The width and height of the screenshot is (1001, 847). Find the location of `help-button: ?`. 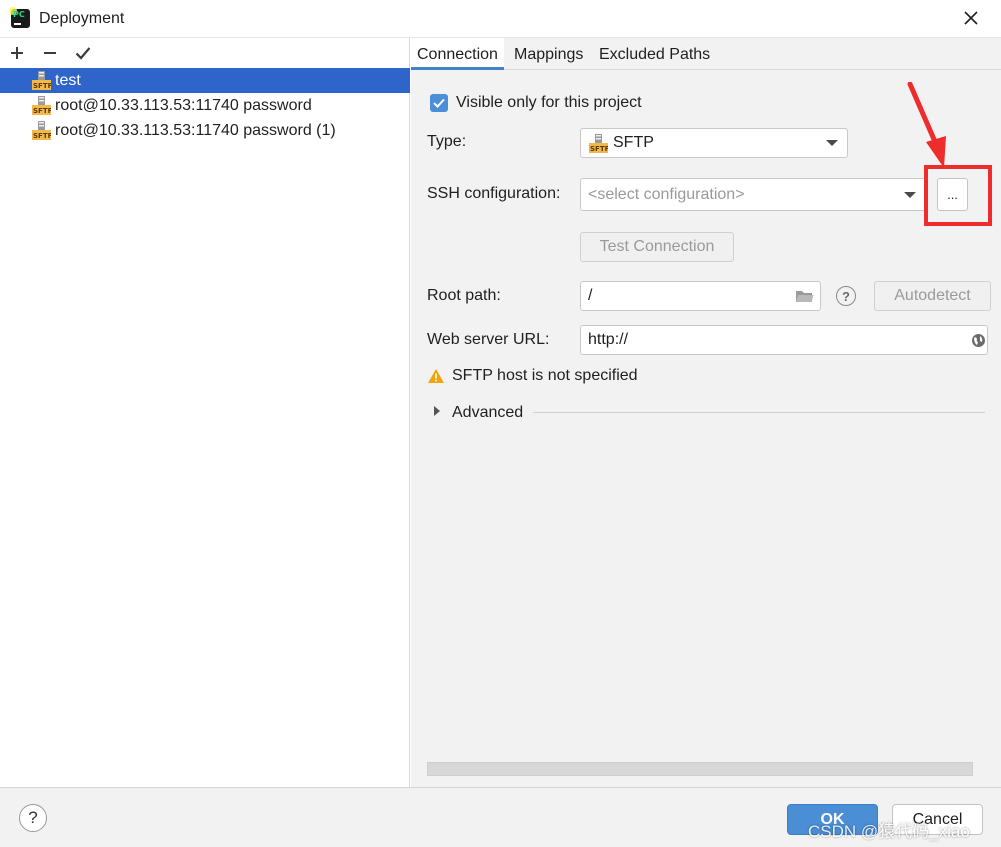

help-button: ? is located at coordinates (33, 818).